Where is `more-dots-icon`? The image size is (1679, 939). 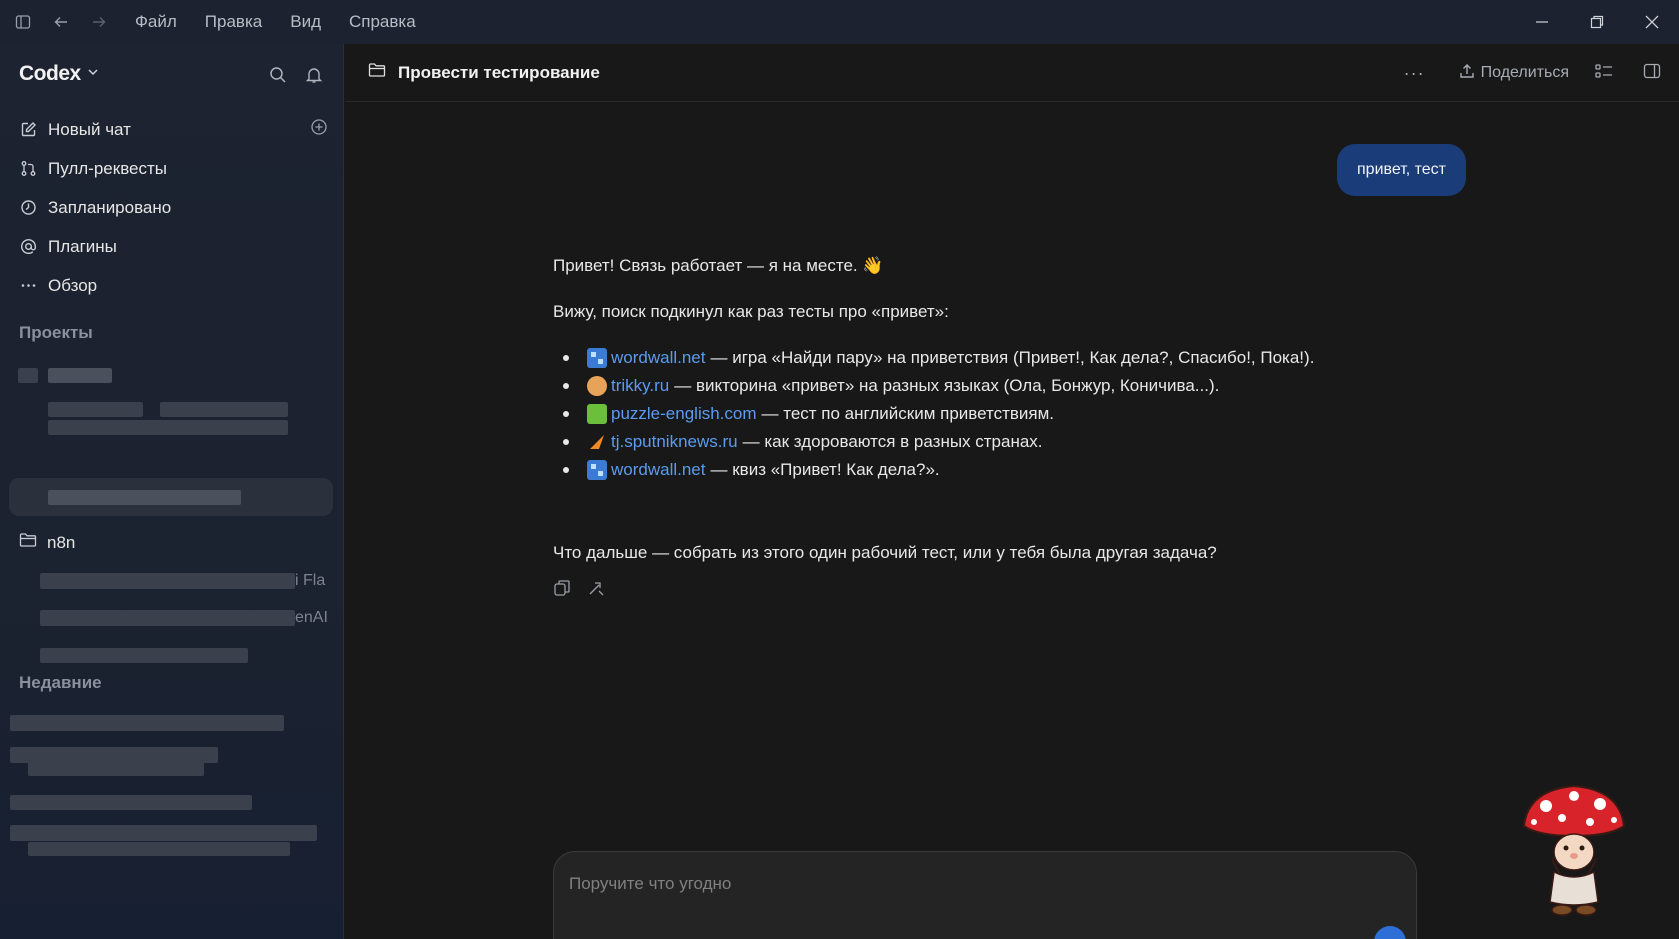 more-dots-icon is located at coordinates (28, 285).